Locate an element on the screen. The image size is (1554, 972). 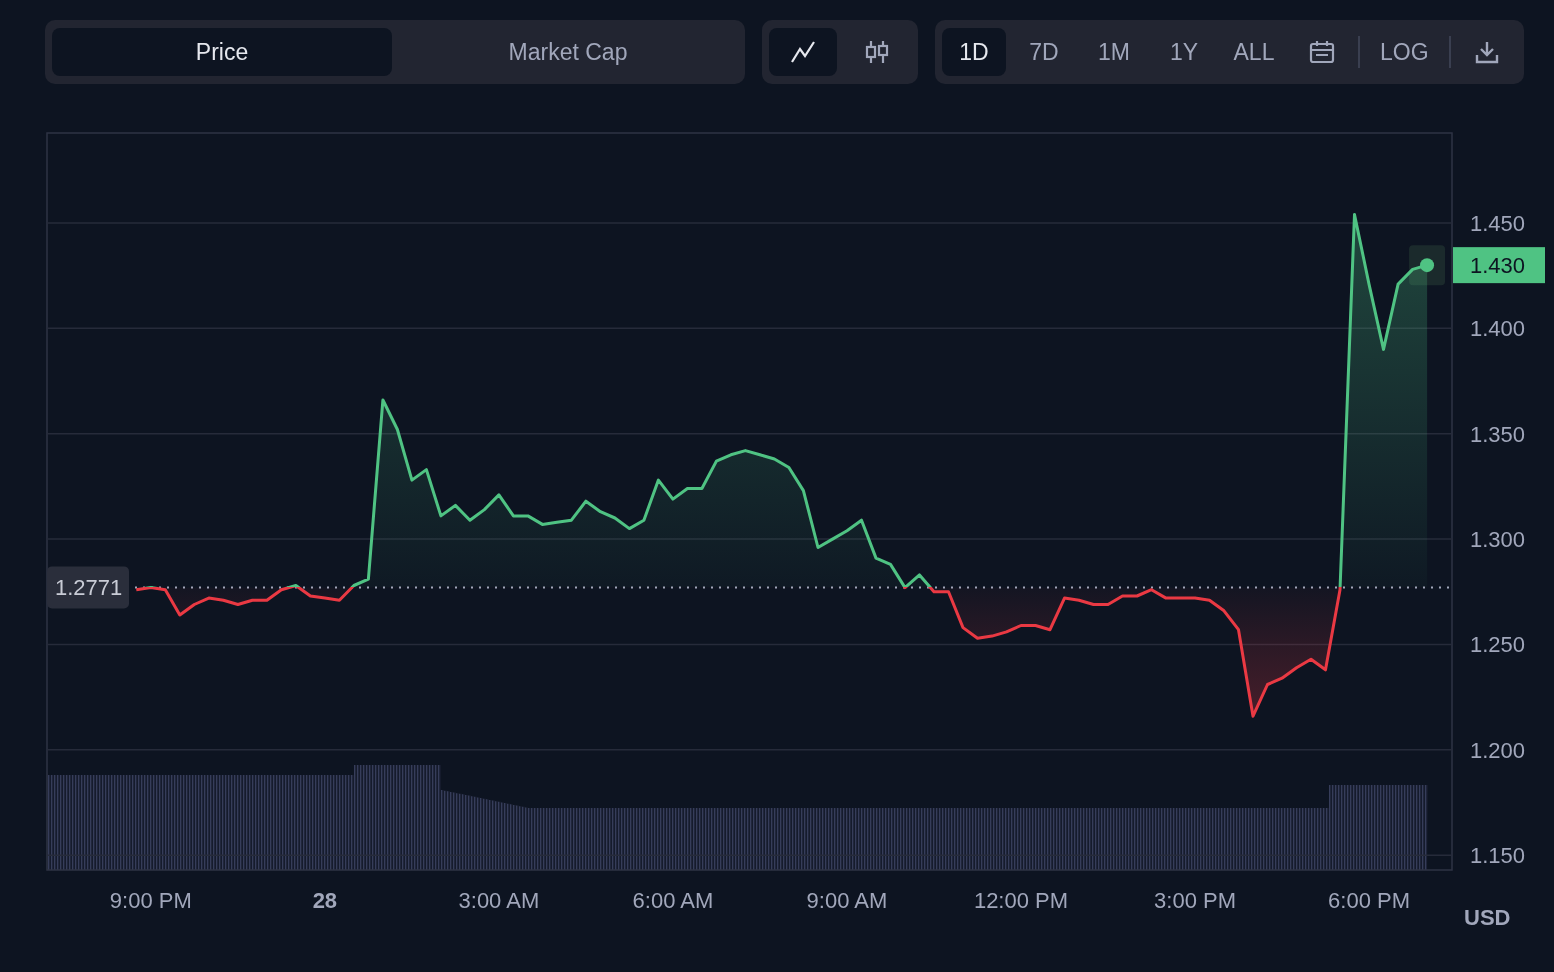
x-axis-label: 9:00 AM is located at coordinates (847, 900).